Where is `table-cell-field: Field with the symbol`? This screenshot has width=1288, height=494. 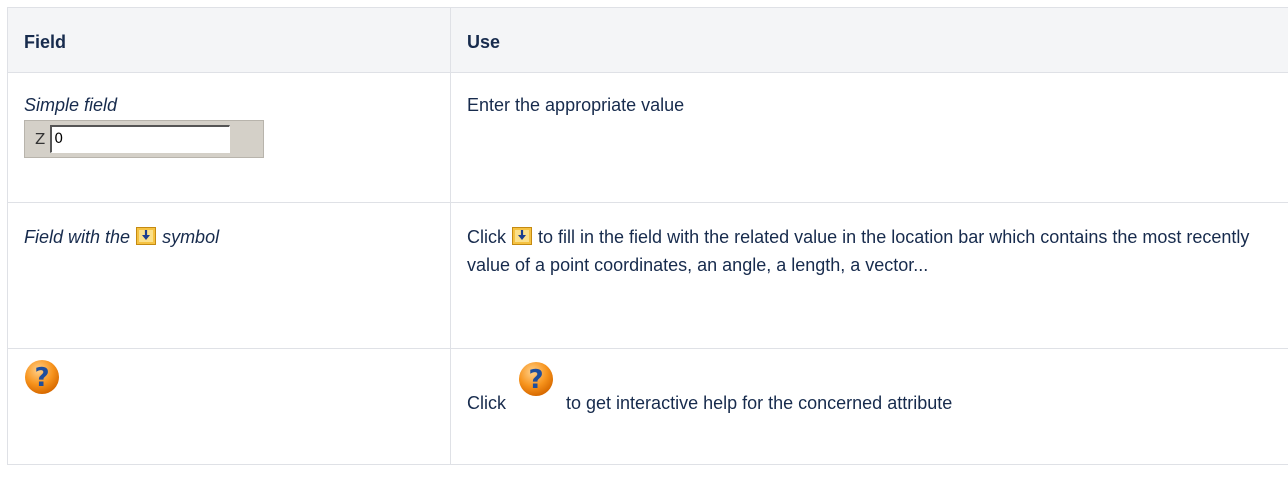
table-cell-field: Field with the symbol is located at coordinates (229, 275).